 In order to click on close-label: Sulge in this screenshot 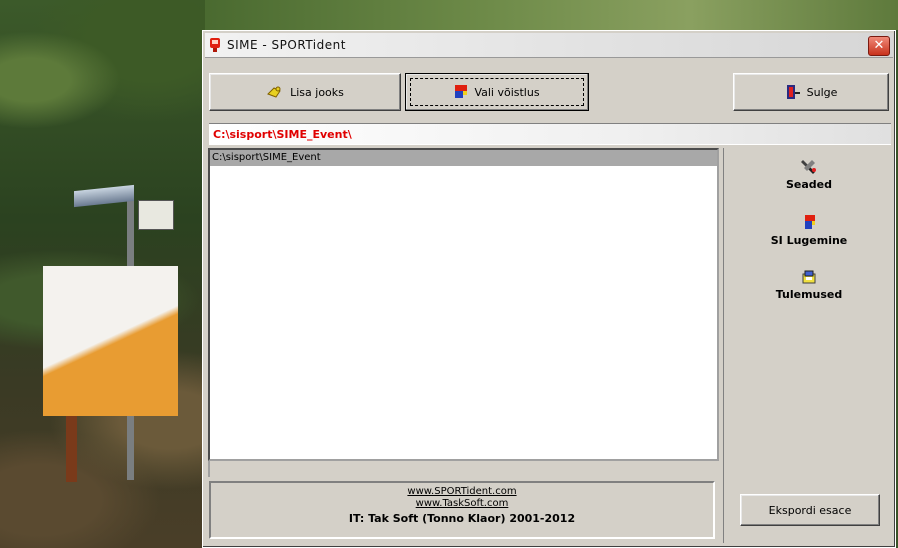, I will do `click(822, 92)`.